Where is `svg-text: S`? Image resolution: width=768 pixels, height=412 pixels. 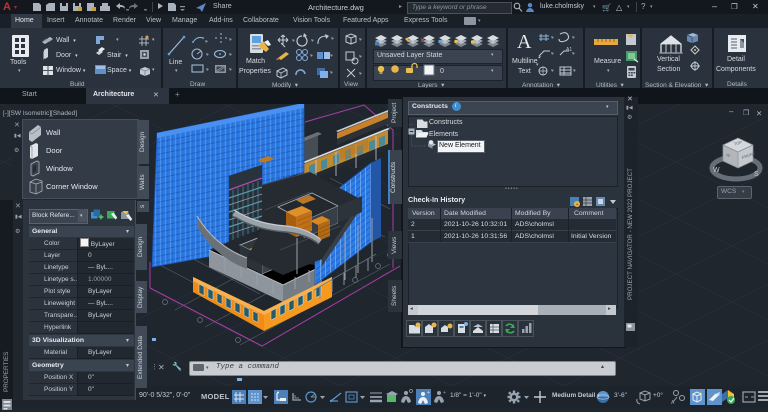 svg-text: S is located at coordinates (756, 174).